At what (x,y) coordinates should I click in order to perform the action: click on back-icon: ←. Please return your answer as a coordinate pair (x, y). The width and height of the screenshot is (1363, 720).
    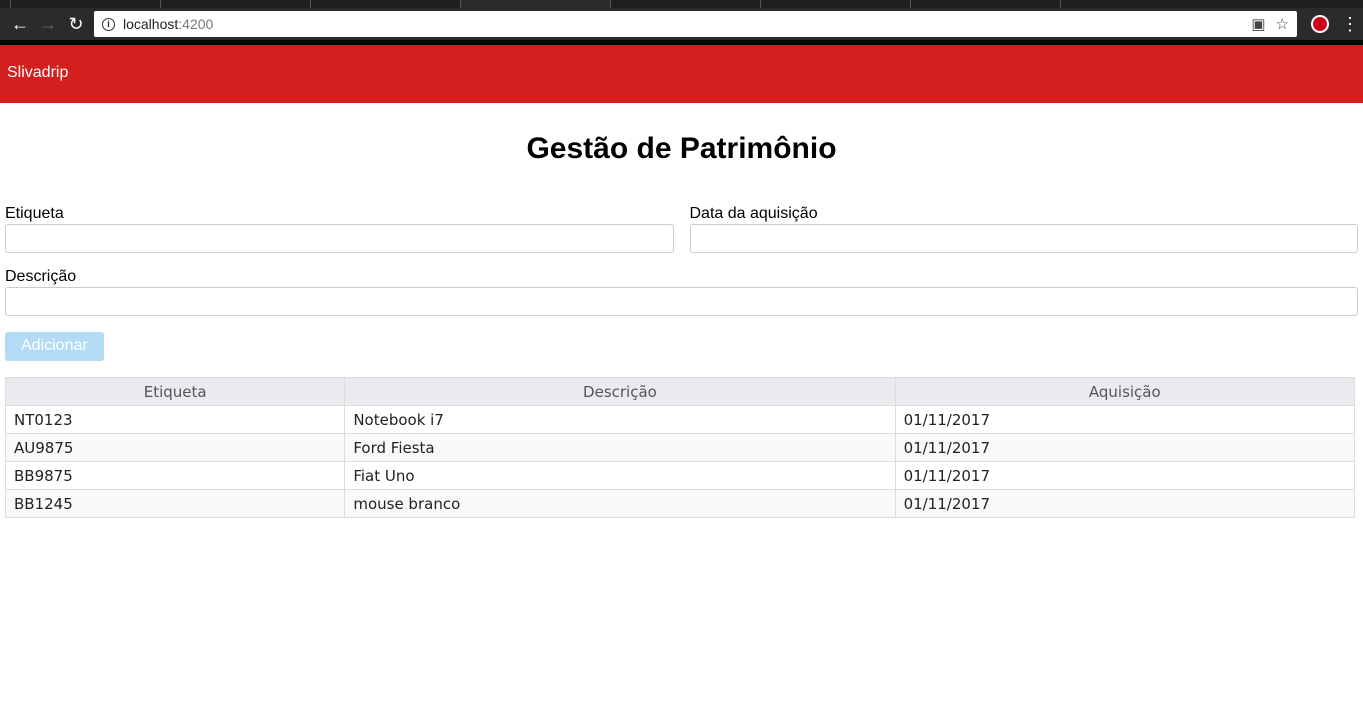
    Looking at the image, I should click on (20, 24).